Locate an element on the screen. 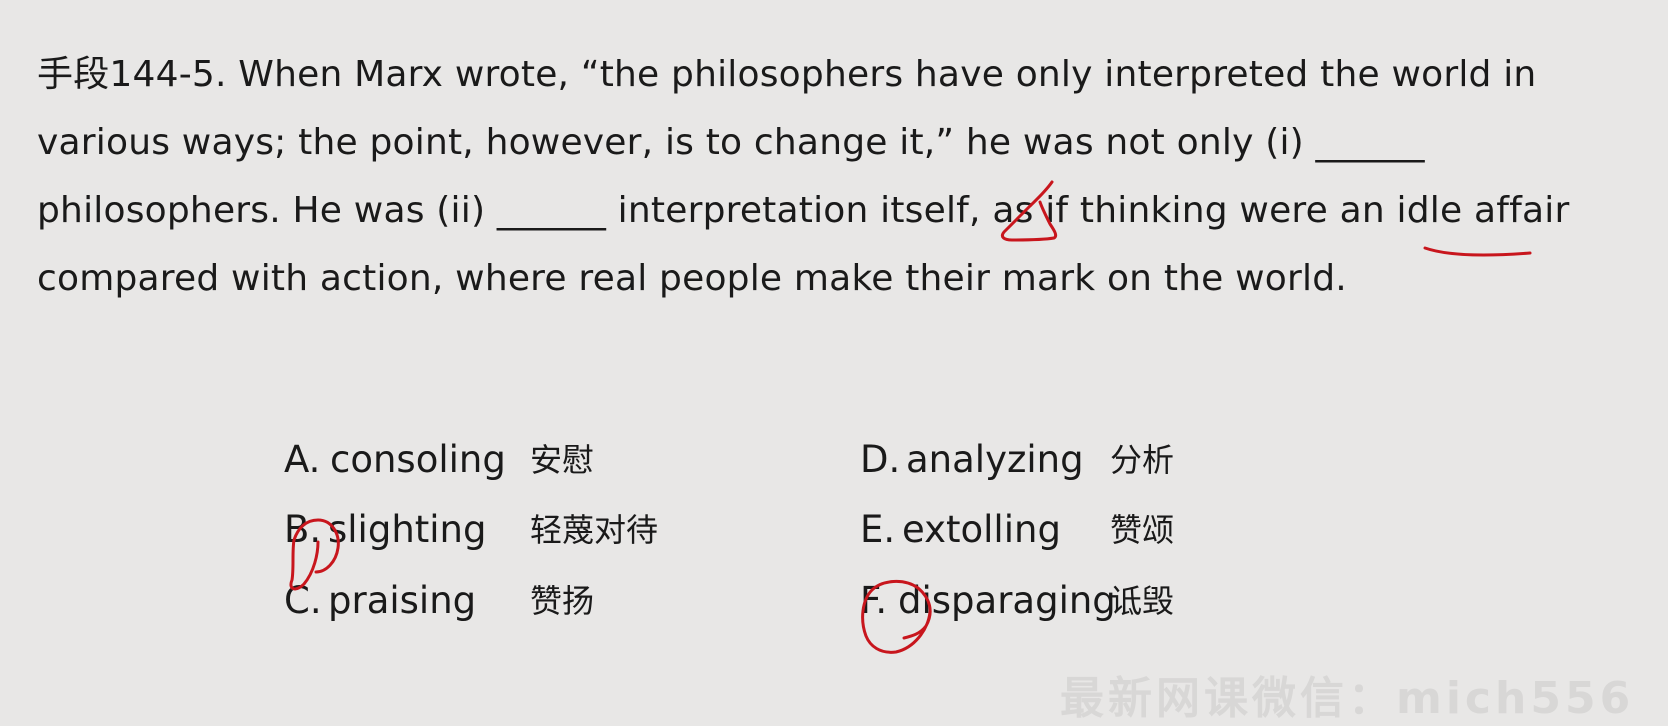  option-letter: A. is located at coordinates (302, 459).